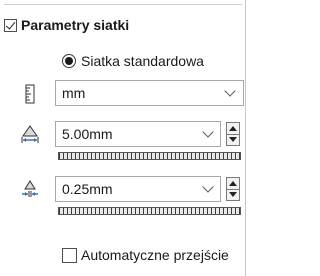 The width and height of the screenshot is (320, 276). I want to click on global-size-spinner, so click(233, 134).